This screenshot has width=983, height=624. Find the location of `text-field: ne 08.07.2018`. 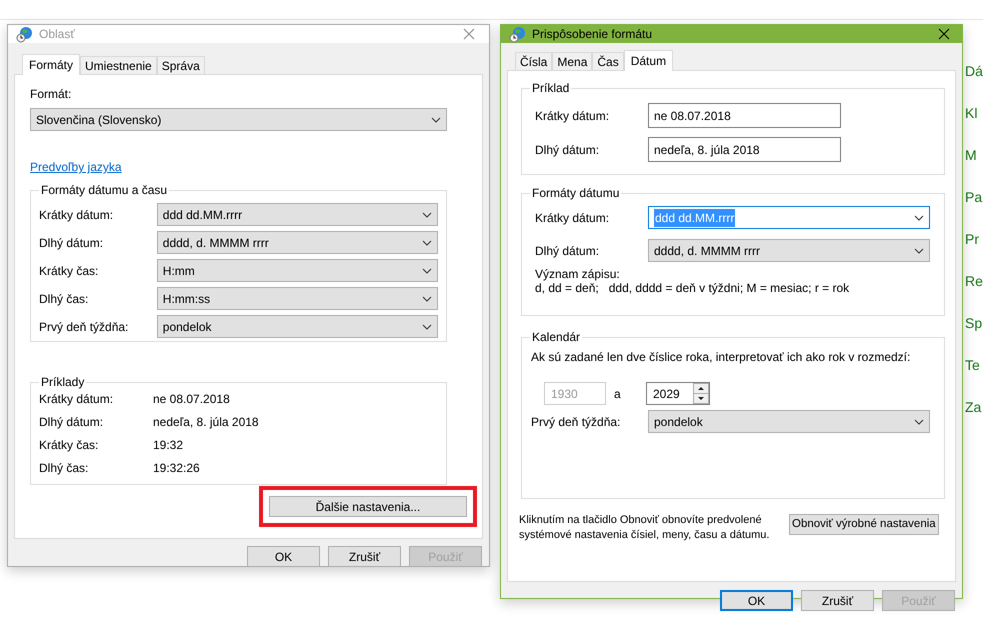

text-field: ne 08.07.2018 is located at coordinates (744, 115).